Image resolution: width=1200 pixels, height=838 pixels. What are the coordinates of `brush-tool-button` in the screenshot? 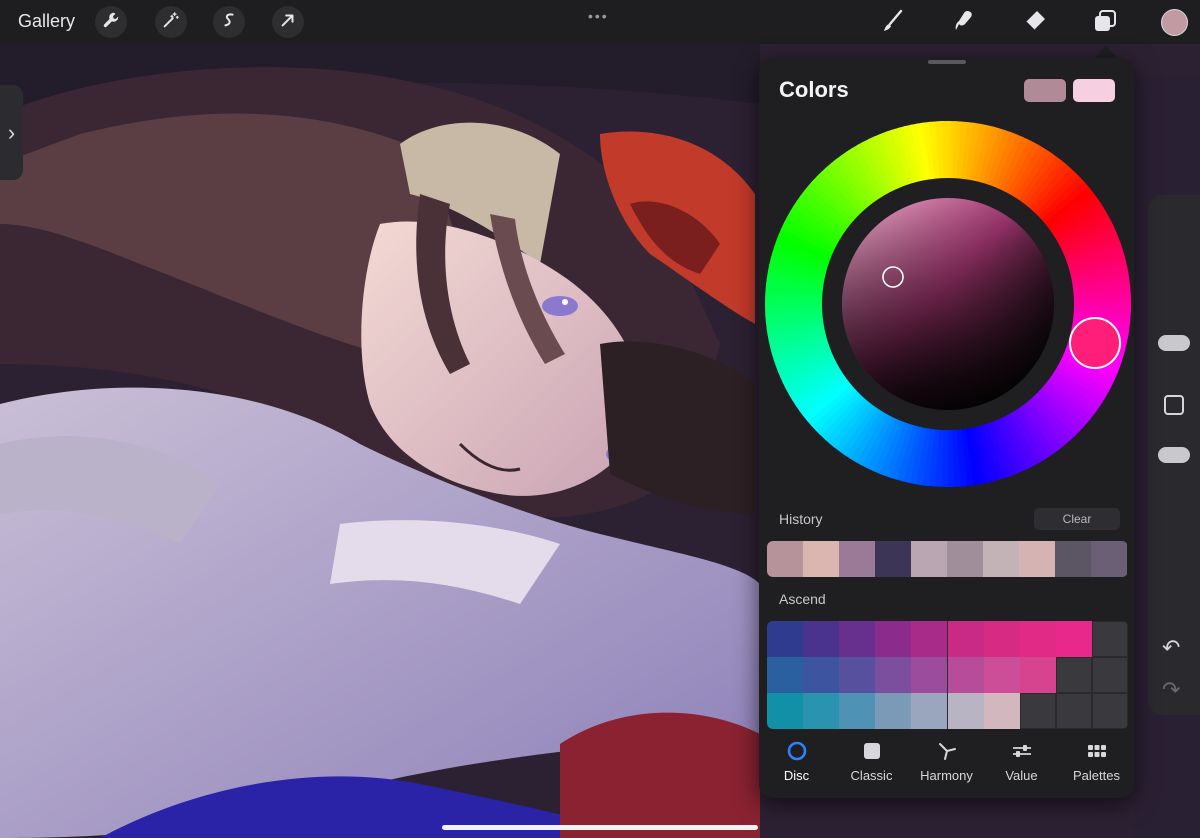 It's located at (893, 23).